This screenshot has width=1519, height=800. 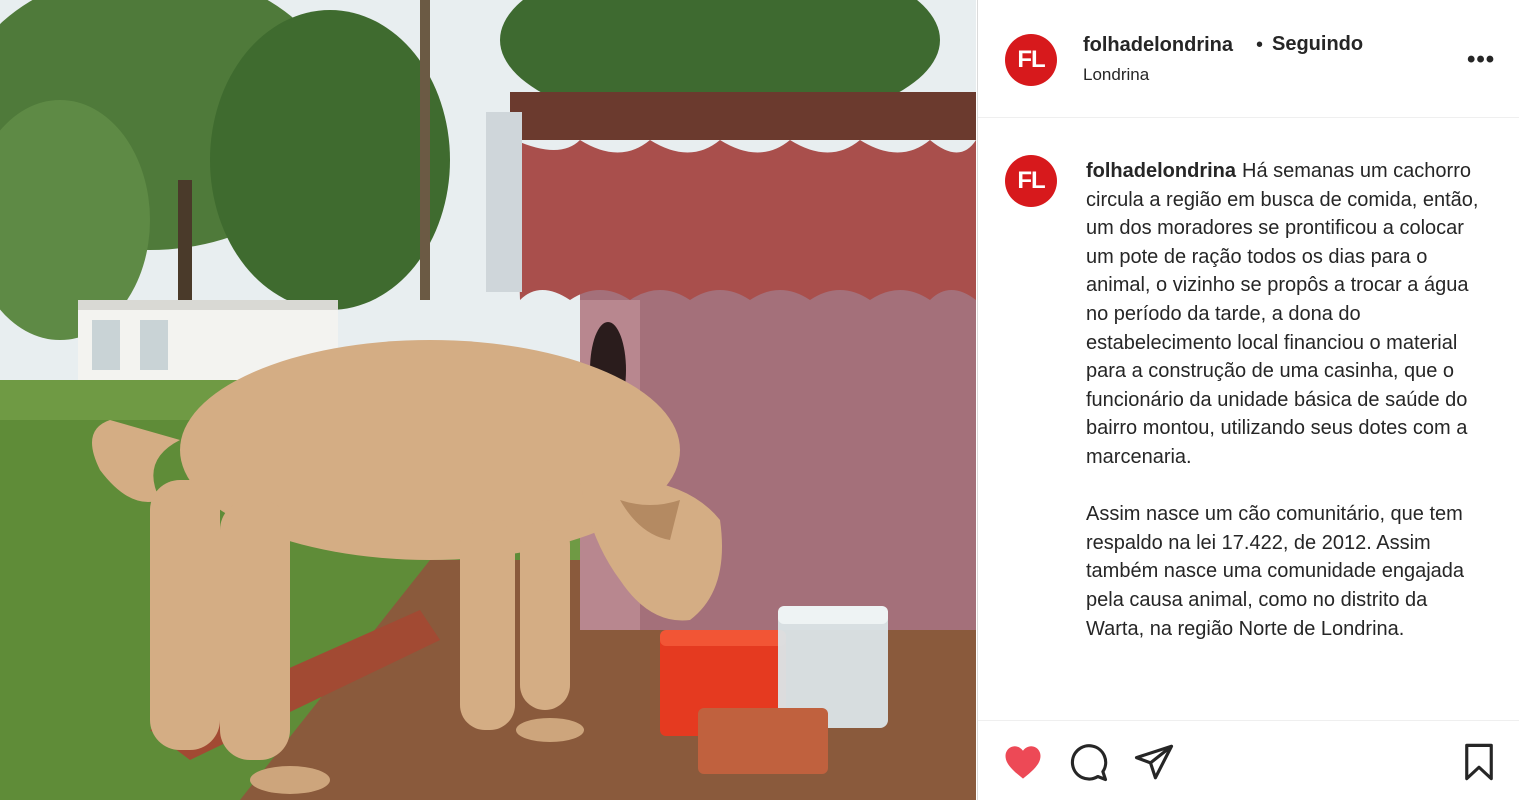 What do you see at coordinates (1031, 60) in the screenshot?
I see `author-avatar: FL` at bounding box center [1031, 60].